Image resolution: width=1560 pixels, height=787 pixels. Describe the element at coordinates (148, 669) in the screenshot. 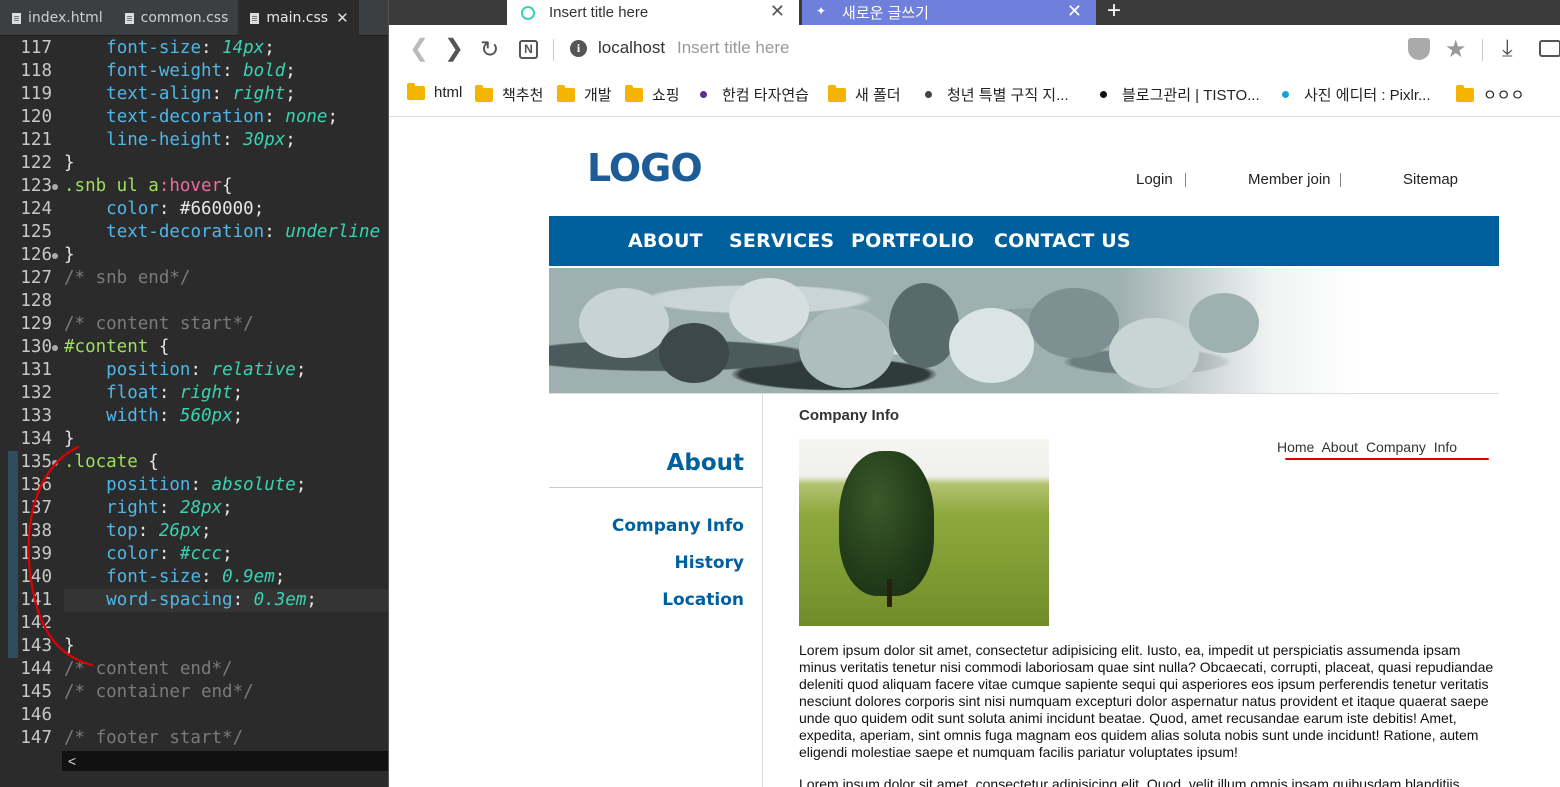

I see `code-text: /* content end*/` at that location.